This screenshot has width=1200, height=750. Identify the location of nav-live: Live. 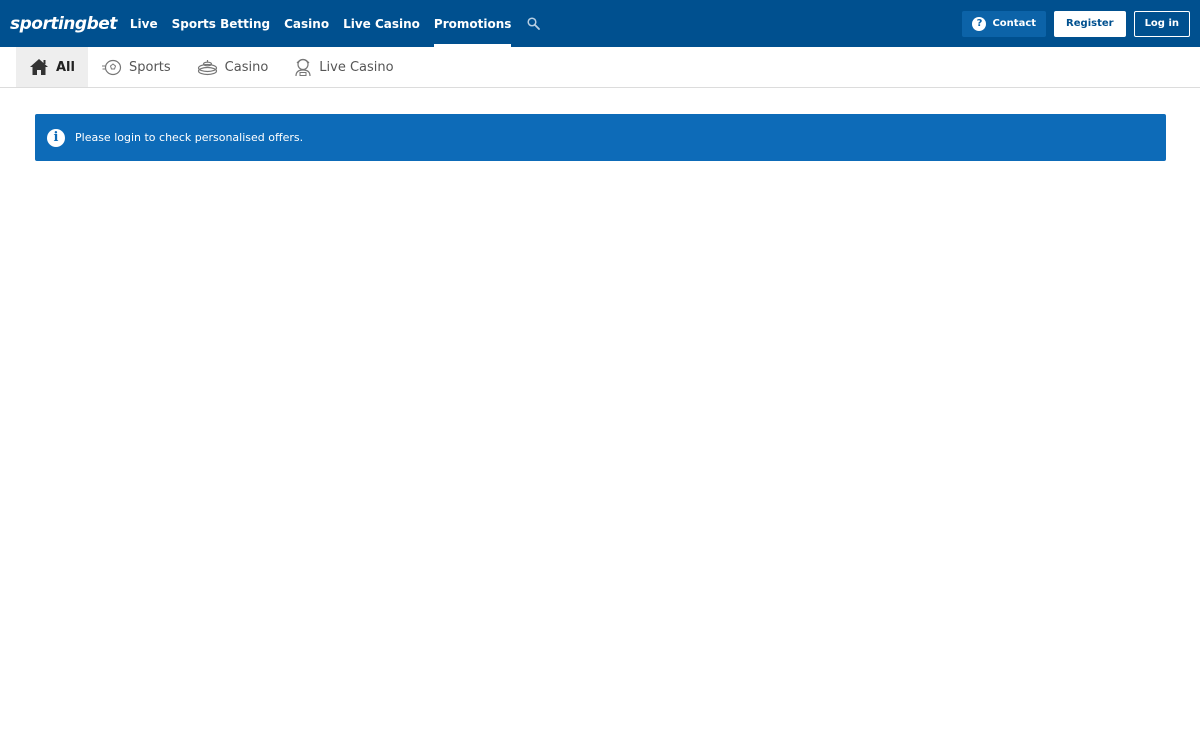
(144, 23).